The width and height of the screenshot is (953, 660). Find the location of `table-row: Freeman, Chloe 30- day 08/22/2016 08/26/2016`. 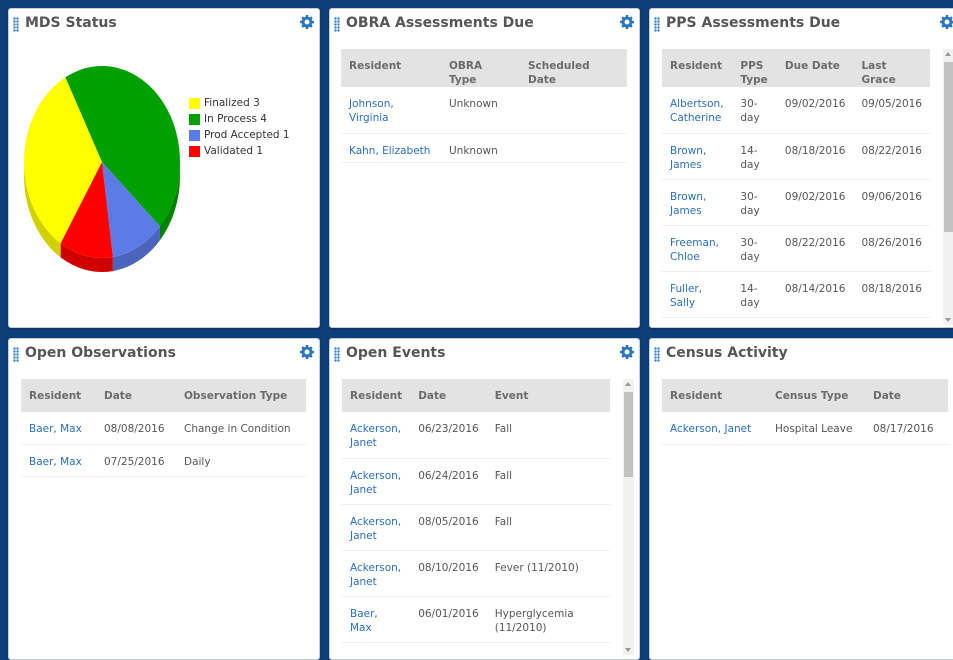

table-row: Freeman, Chloe 30- day 08/22/2016 08/26/2016 is located at coordinates (796, 248).